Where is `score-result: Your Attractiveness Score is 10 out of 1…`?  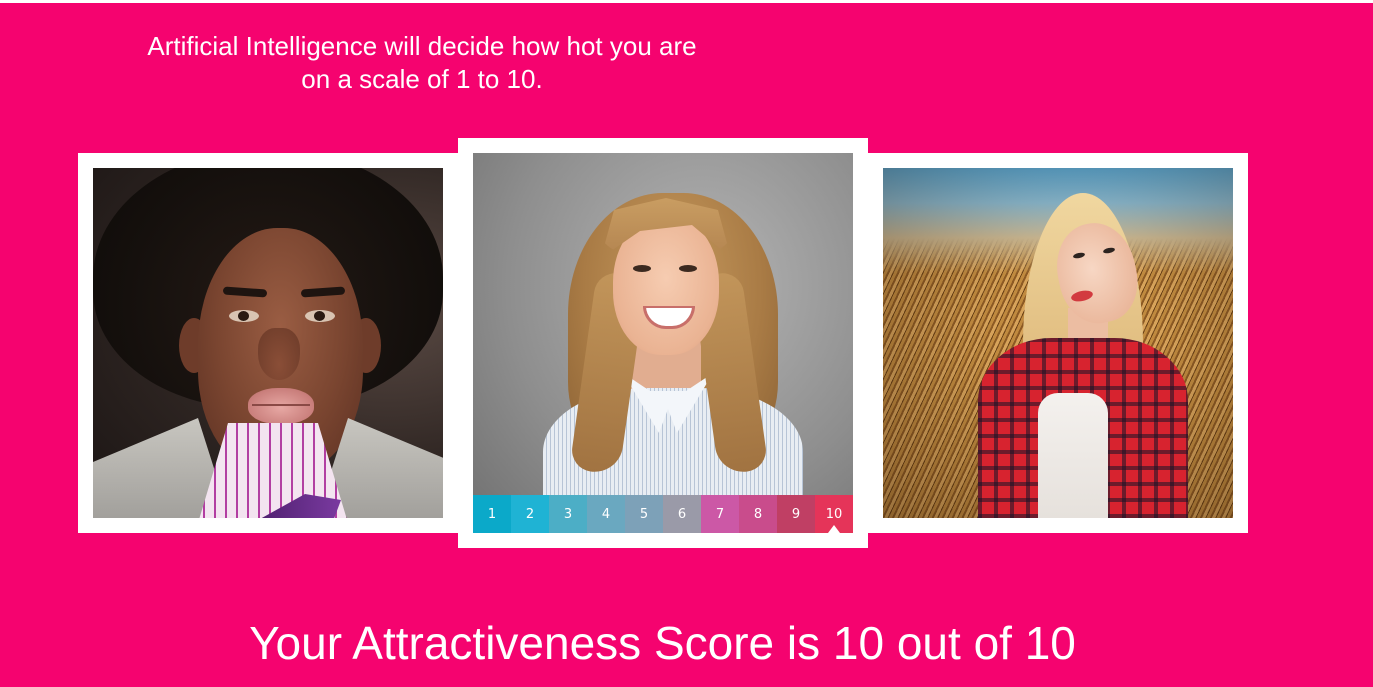
score-result: Your Attractiveness Score is 10 out of 1… is located at coordinates (662, 643).